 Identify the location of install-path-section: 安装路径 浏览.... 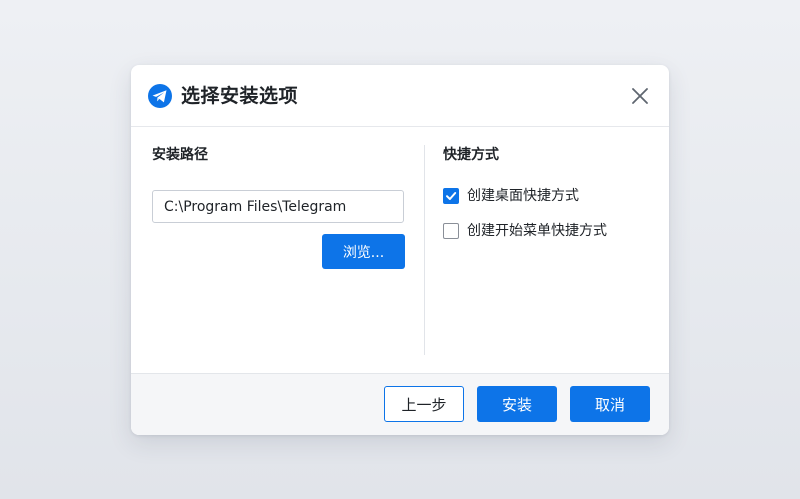
(278, 207).